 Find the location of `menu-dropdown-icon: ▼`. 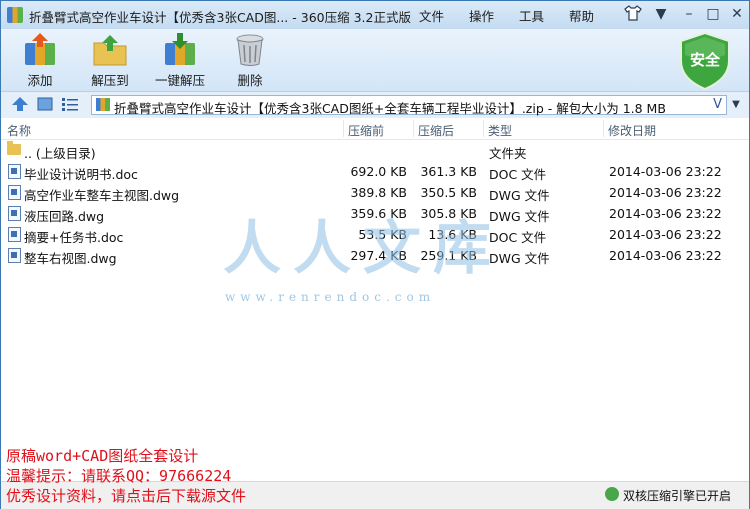

menu-dropdown-icon: ▼ is located at coordinates (661, 14).